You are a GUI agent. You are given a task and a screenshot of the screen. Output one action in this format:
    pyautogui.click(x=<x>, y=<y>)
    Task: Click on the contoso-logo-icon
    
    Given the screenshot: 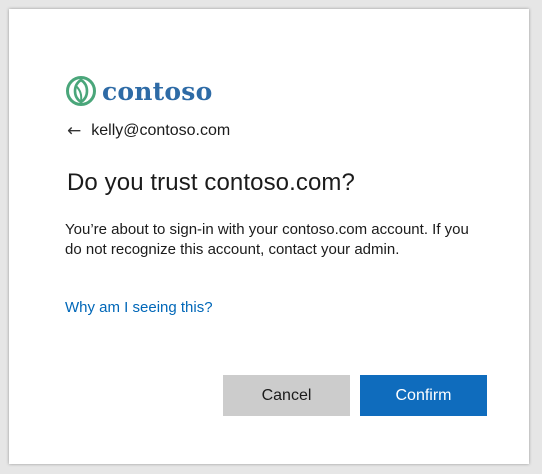 What is the action you would take?
    pyautogui.click(x=81, y=91)
    